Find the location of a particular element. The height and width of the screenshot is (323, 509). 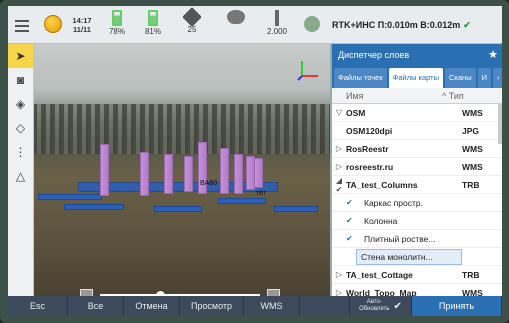

layer-row: ▷ RosReestr WMS is located at coordinates (417, 149).